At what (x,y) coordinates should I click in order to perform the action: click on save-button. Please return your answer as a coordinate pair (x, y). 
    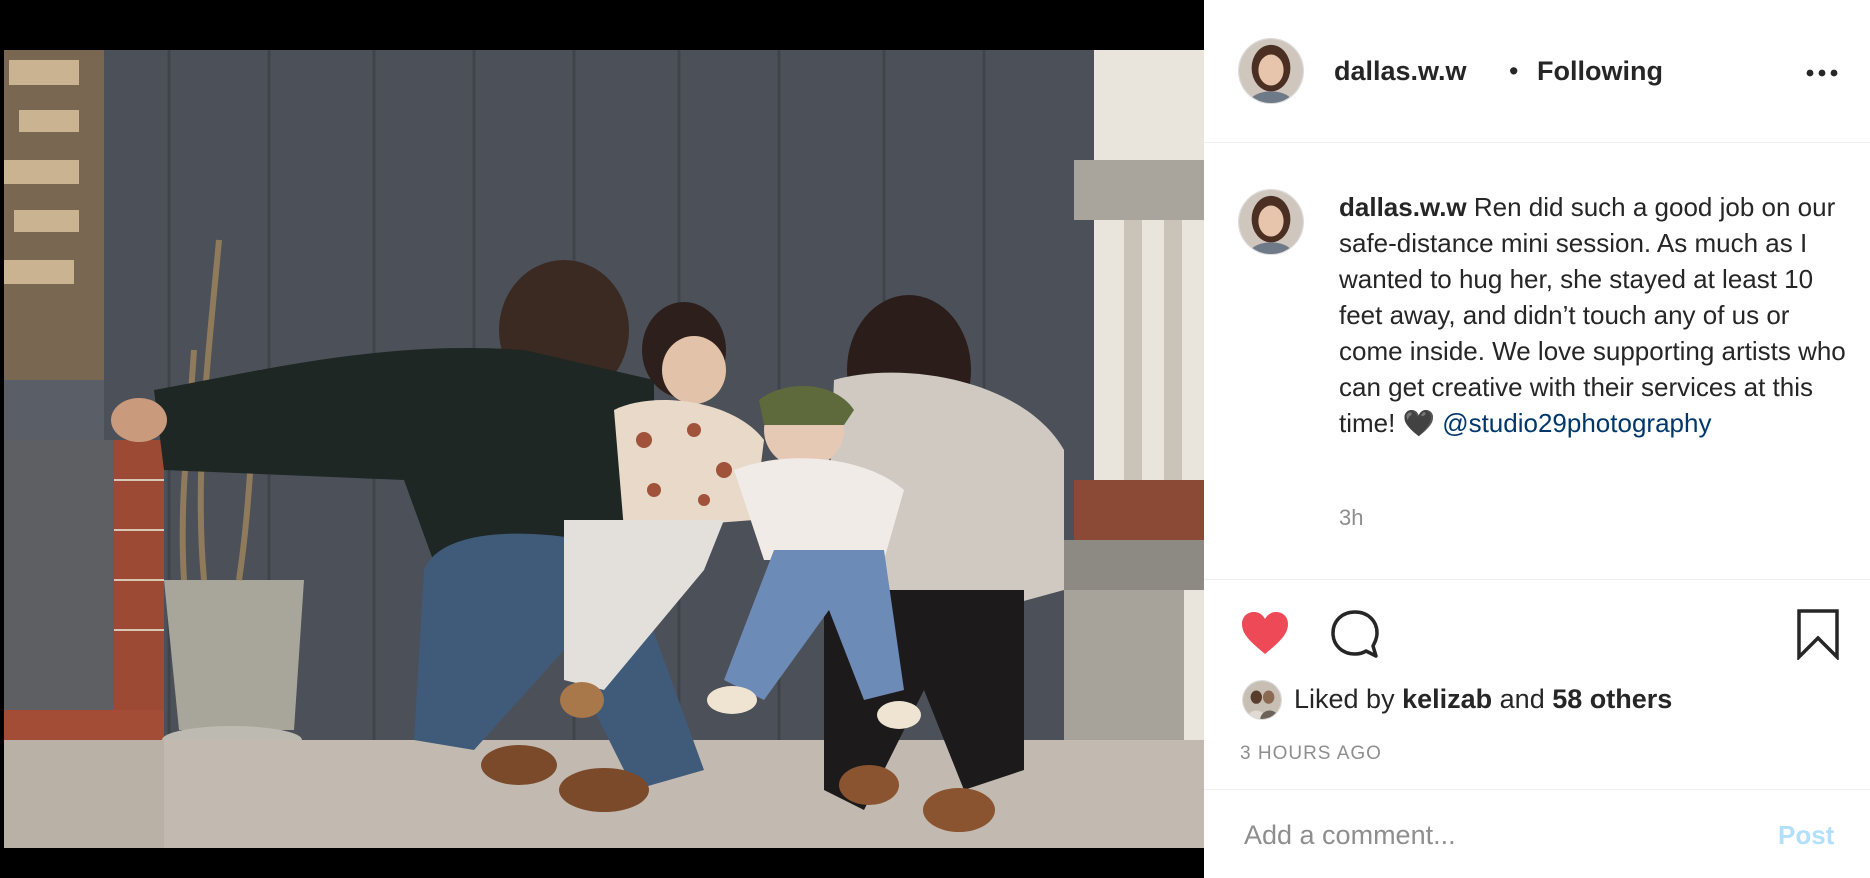
    Looking at the image, I should click on (1818, 635).